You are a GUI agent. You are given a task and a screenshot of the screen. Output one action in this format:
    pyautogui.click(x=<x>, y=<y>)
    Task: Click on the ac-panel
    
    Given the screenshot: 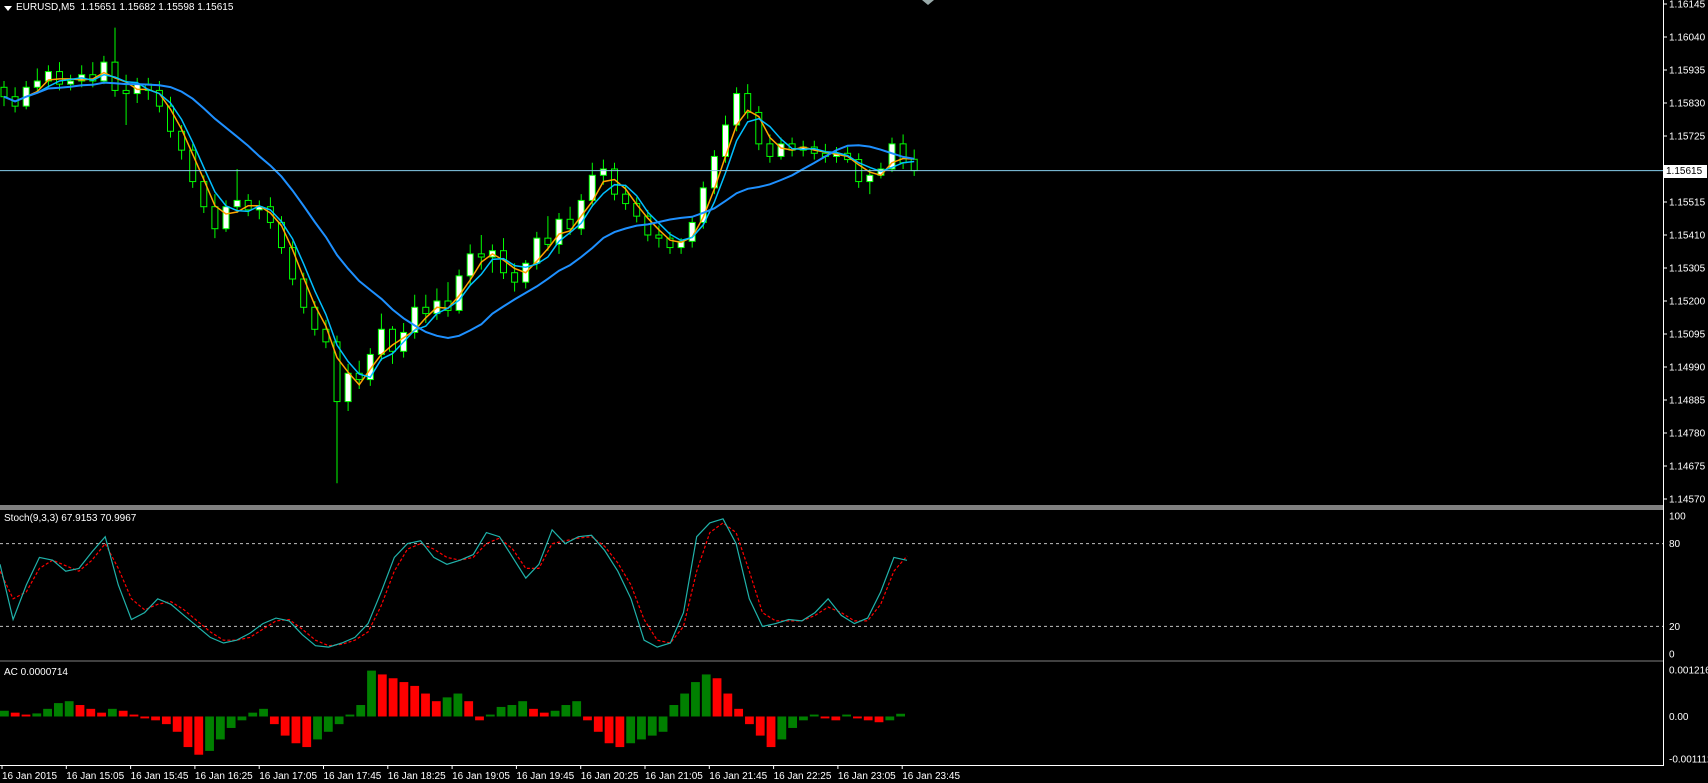 What is the action you would take?
    pyautogui.click(x=452, y=712)
    